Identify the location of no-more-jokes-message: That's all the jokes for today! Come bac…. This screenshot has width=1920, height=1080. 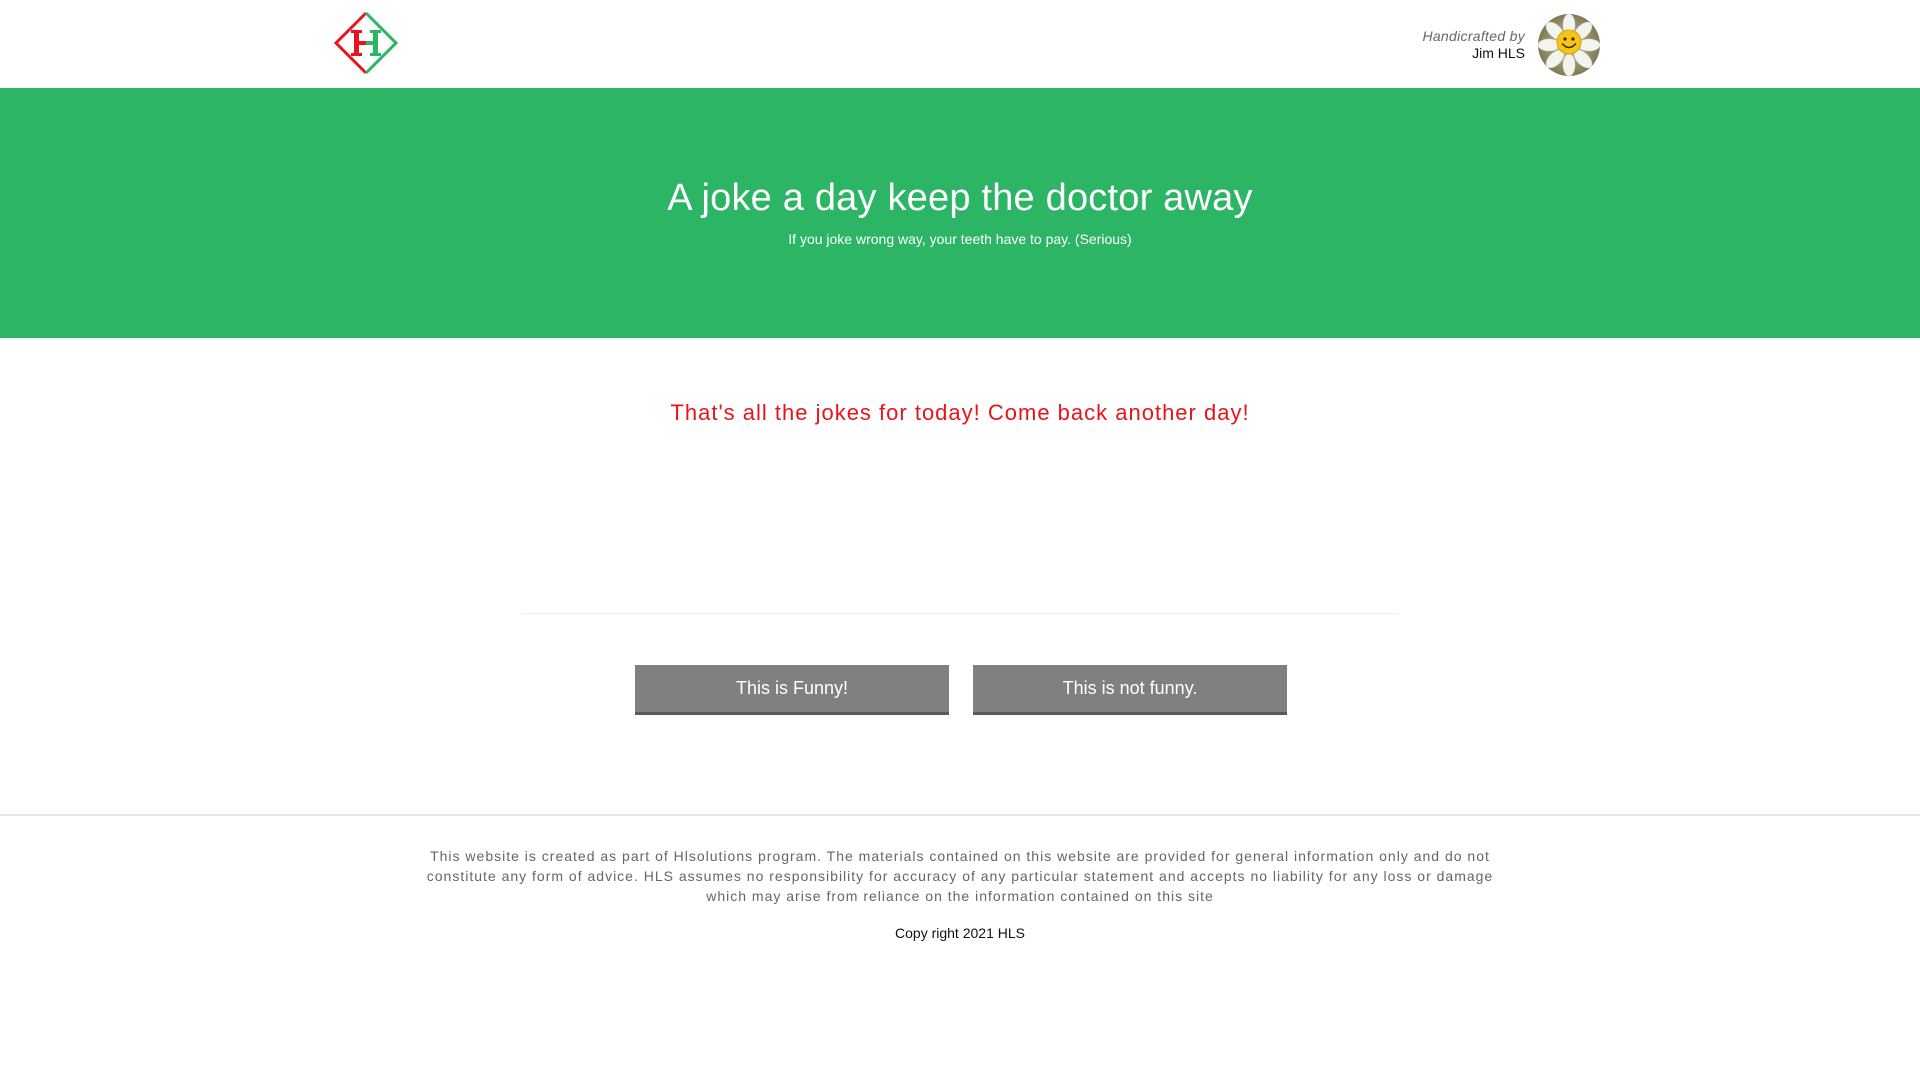
(960, 412).